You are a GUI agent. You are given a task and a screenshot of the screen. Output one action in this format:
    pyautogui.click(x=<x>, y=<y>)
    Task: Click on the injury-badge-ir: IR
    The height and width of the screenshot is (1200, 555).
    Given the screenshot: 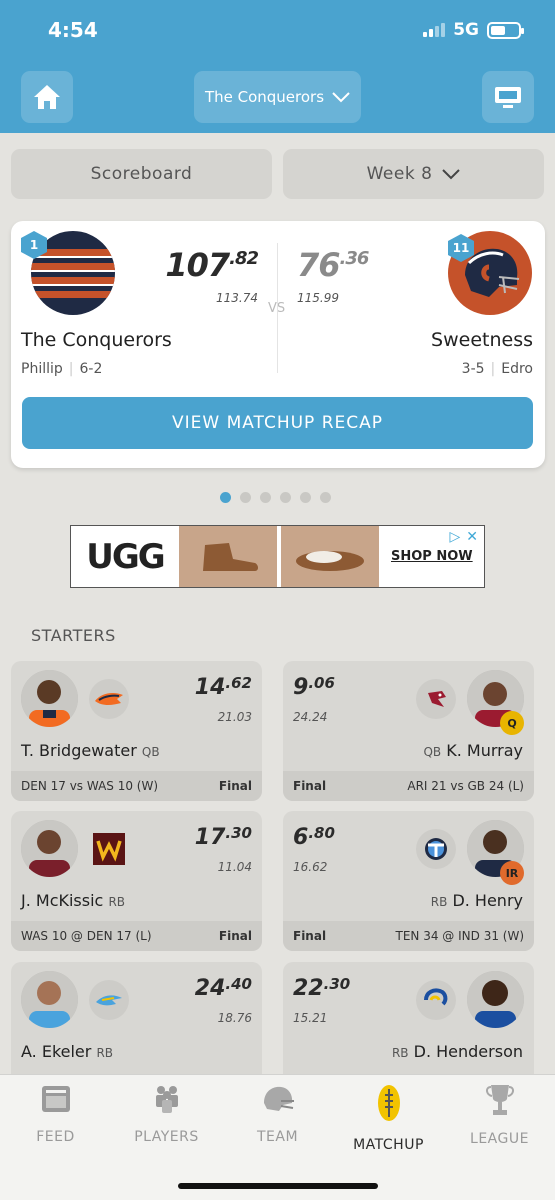 What is the action you would take?
    pyautogui.click(x=512, y=873)
    